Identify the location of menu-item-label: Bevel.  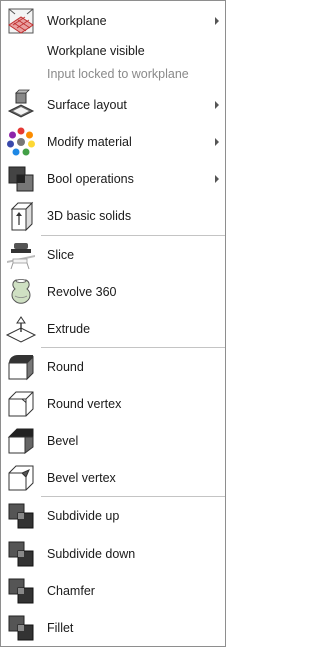
(63, 441).